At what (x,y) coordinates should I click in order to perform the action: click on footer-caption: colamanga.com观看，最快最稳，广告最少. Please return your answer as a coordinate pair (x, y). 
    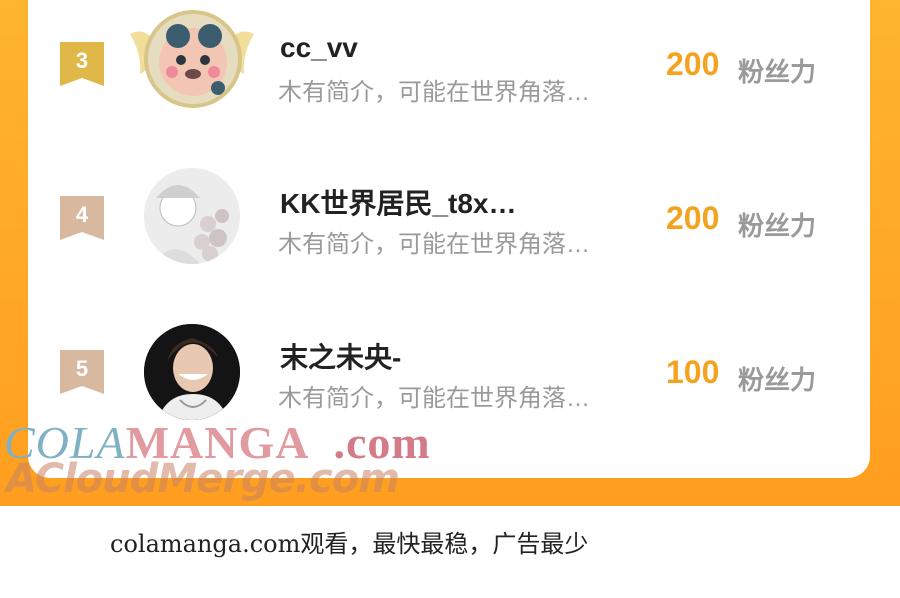
    Looking at the image, I should click on (349, 544).